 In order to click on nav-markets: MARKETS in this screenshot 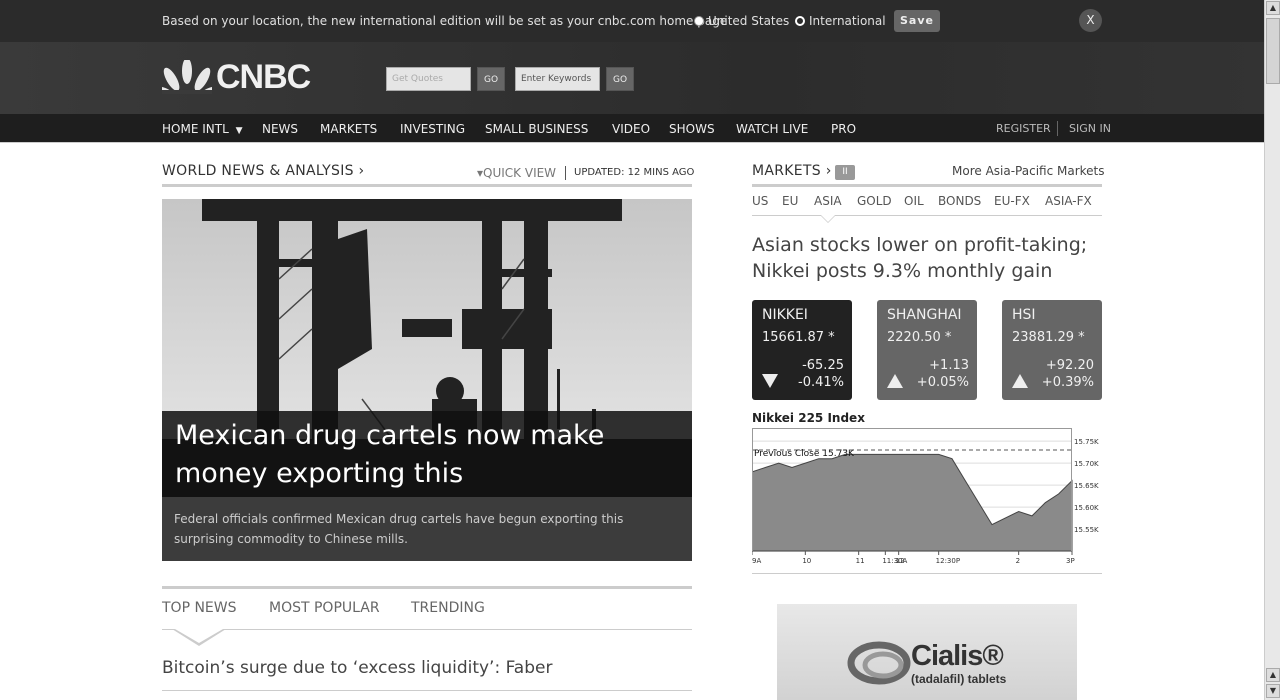, I will do `click(348, 129)`.